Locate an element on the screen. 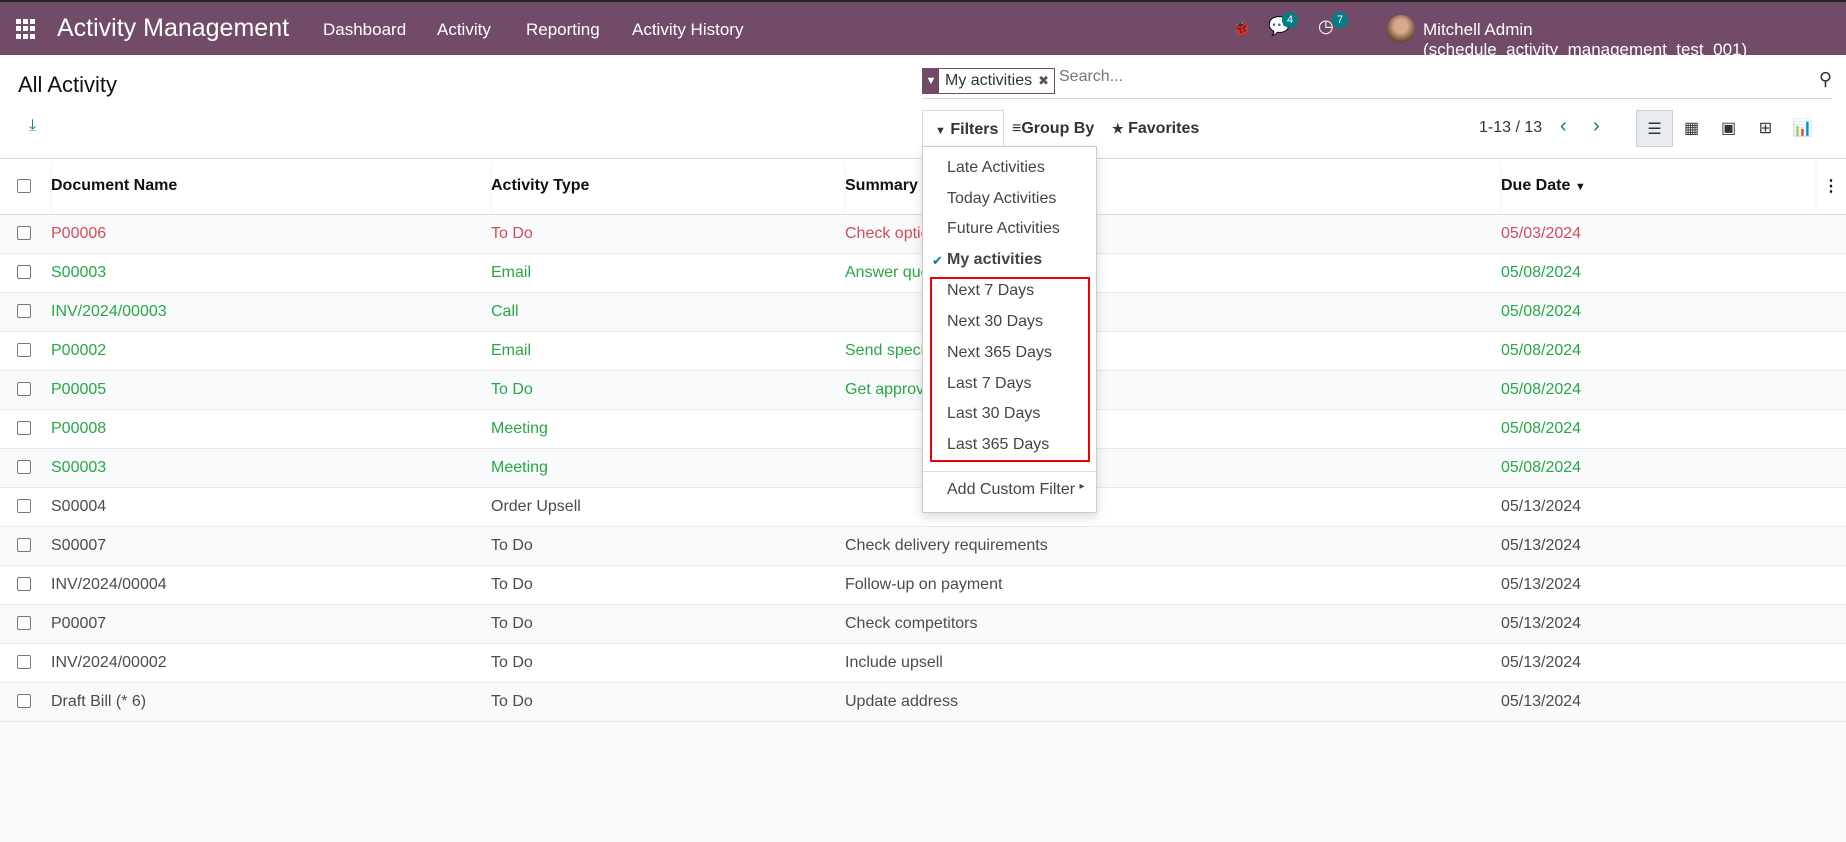 The height and width of the screenshot is (842, 1846). menu-dashboard: Dashboard is located at coordinates (364, 30).